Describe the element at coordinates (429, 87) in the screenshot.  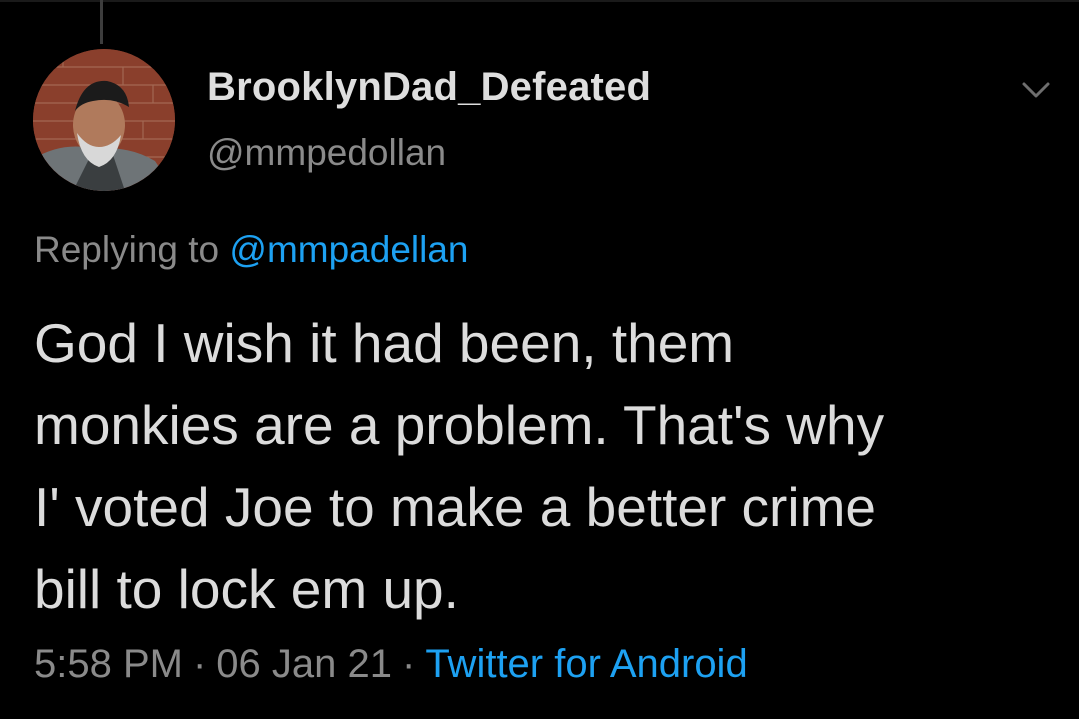
I see `author-display-name: BrooklynDad_Defeated` at that location.